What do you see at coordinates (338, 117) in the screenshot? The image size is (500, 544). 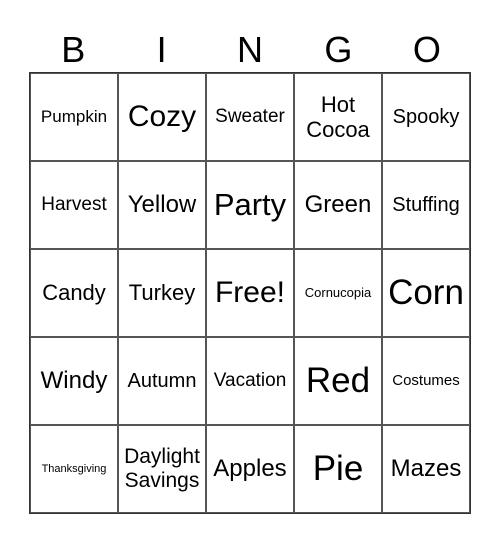 I see `bingo-cell: Hot Cocoa` at bounding box center [338, 117].